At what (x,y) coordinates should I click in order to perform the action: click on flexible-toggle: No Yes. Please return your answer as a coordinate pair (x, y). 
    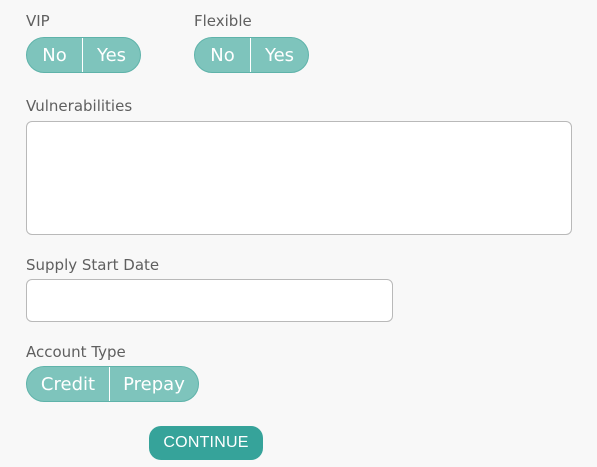
    Looking at the image, I should click on (251, 55).